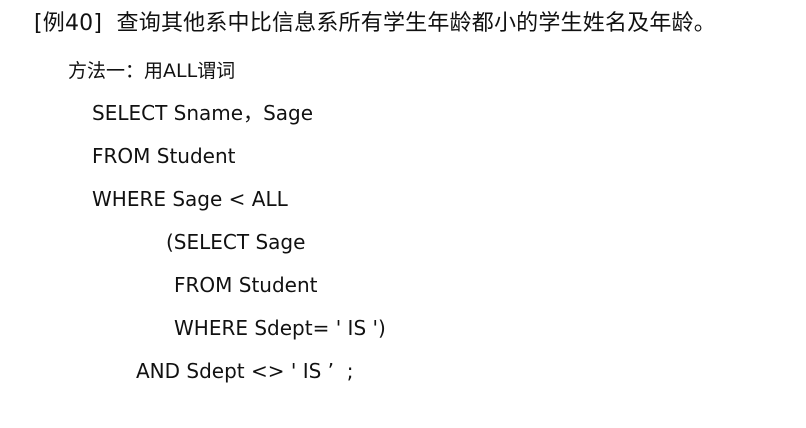 The image size is (806, 428). I want to click on sql-line-from: FROM Student, so click(164, 156).